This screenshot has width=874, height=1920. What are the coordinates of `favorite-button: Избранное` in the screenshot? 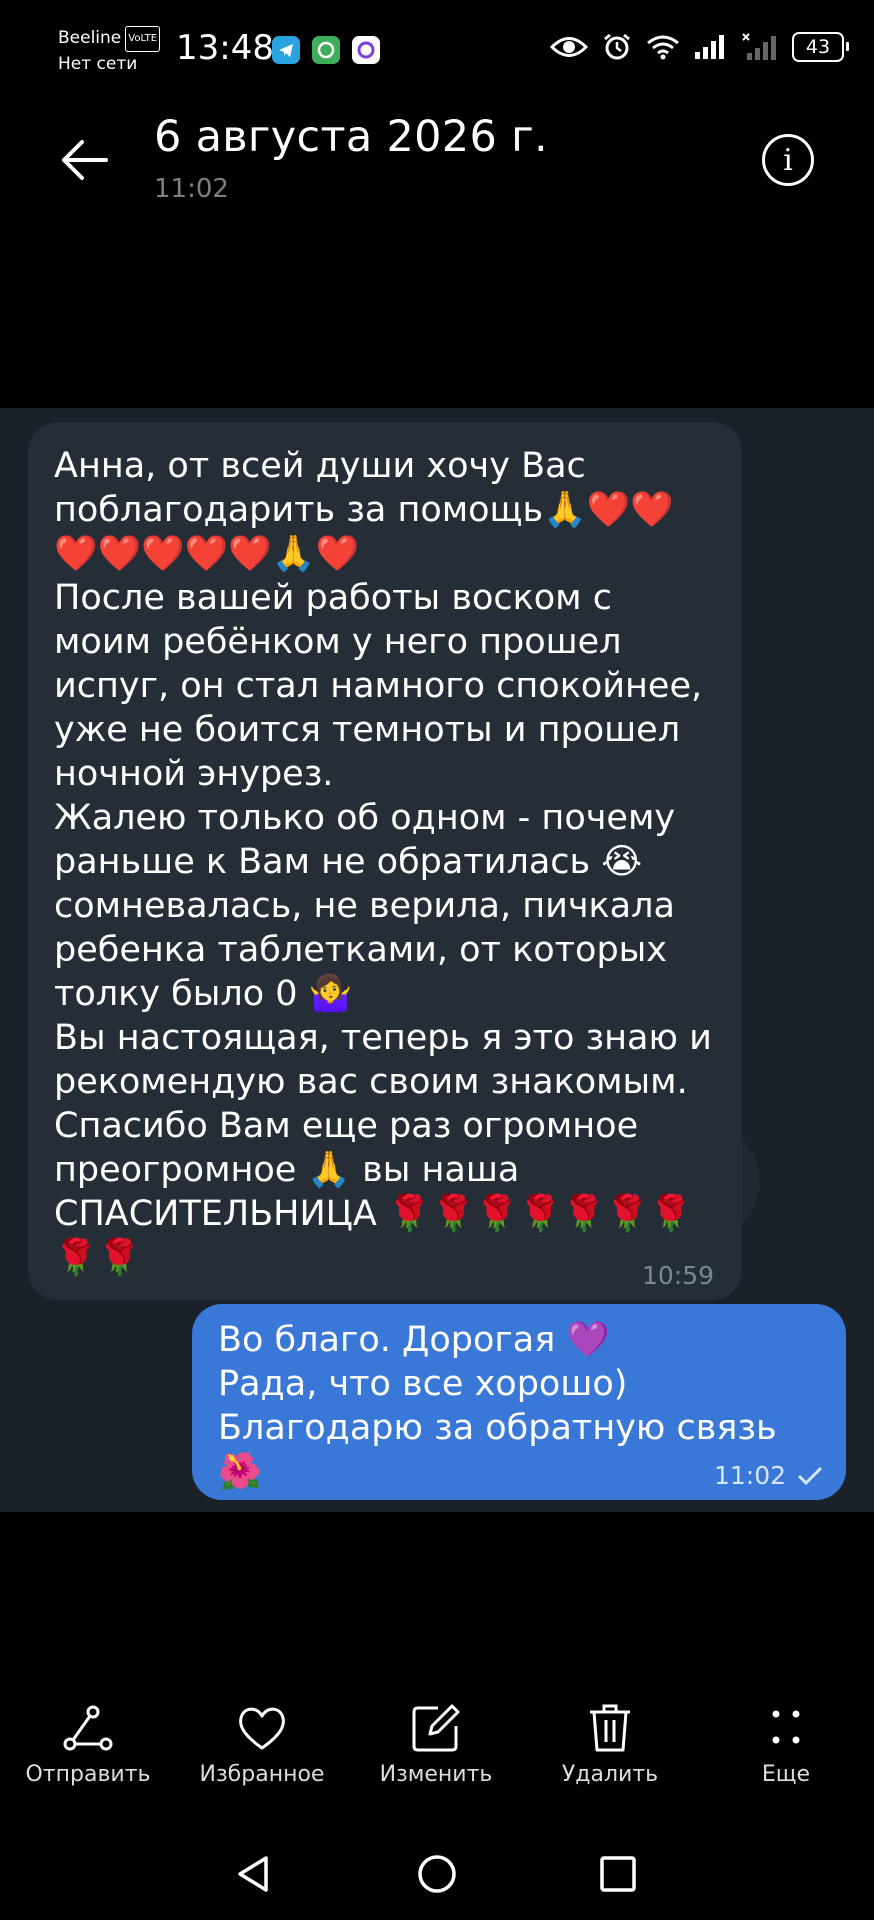 It's located at (262, 1743).